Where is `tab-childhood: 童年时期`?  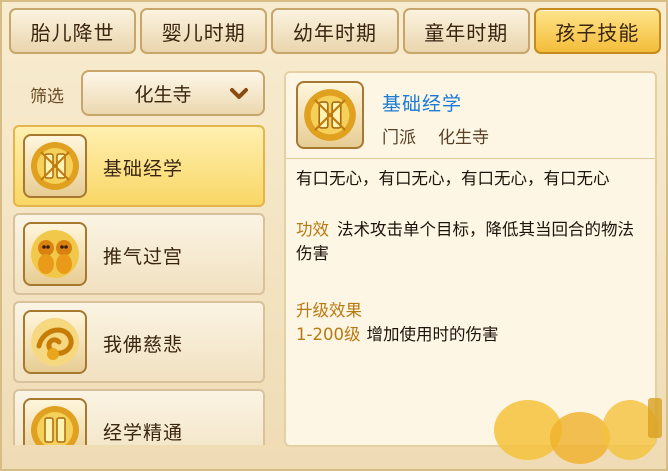
tab-childhood: 童年时期 is located at coordinates (466, 31).